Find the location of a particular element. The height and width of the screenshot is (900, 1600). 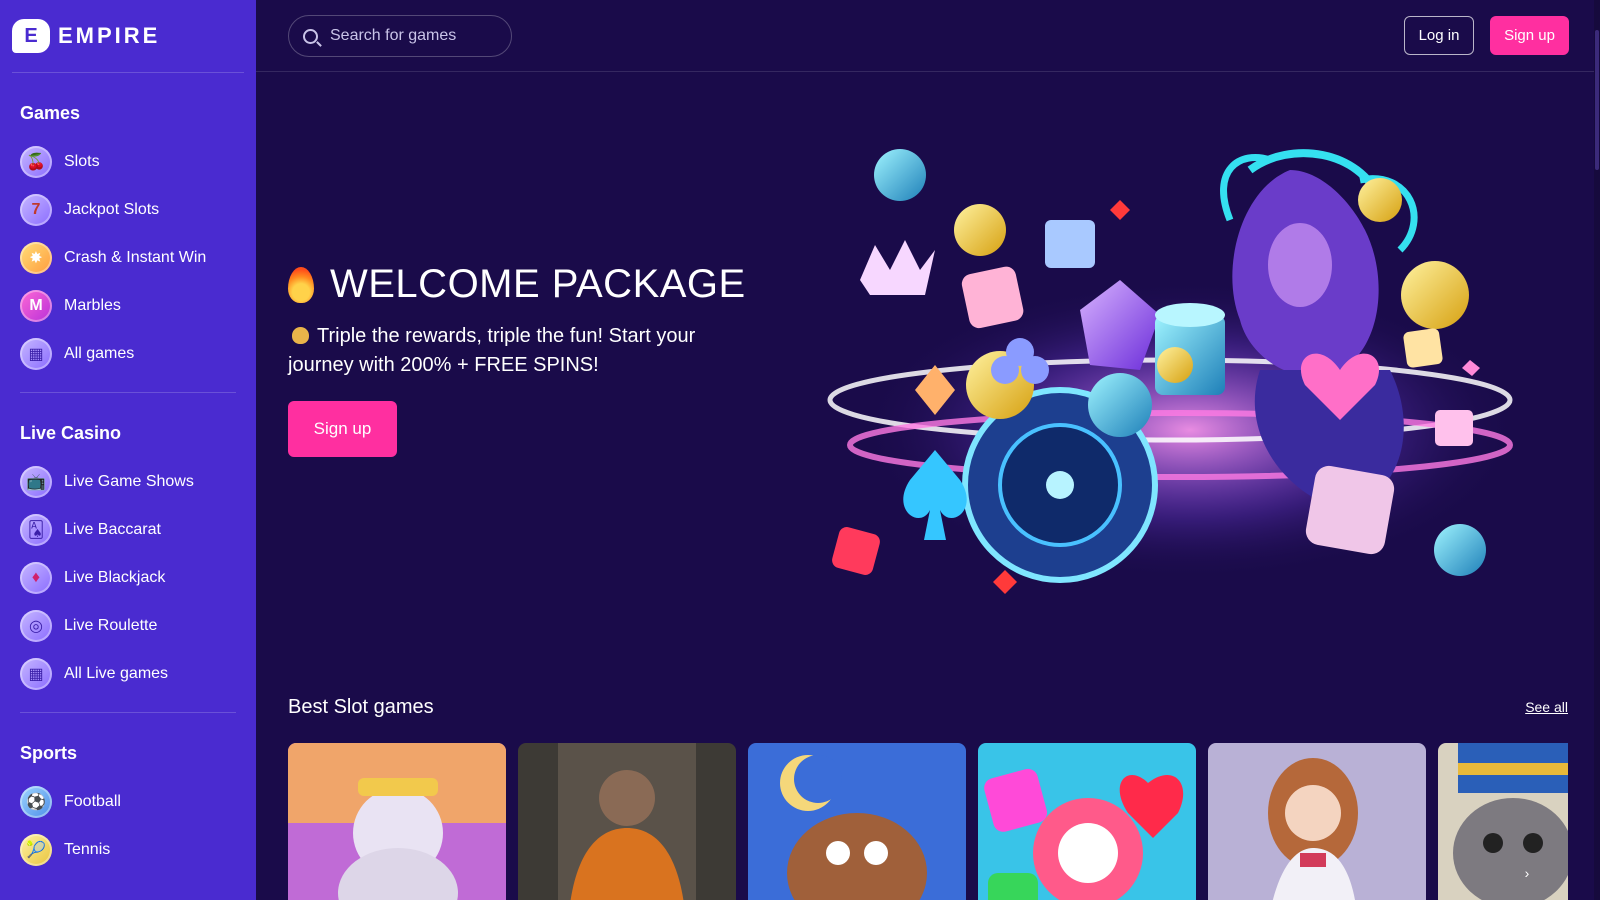

search-input is located at coordinates (415, 36).